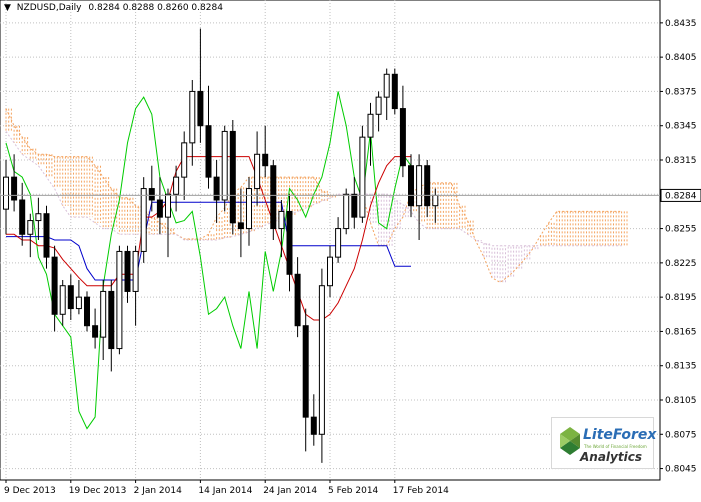  What do you see at coordinates (353, 491) in the screenshot?
I see `x-tick-label: 5 Feb 2014` at bounding box center [353, 491].